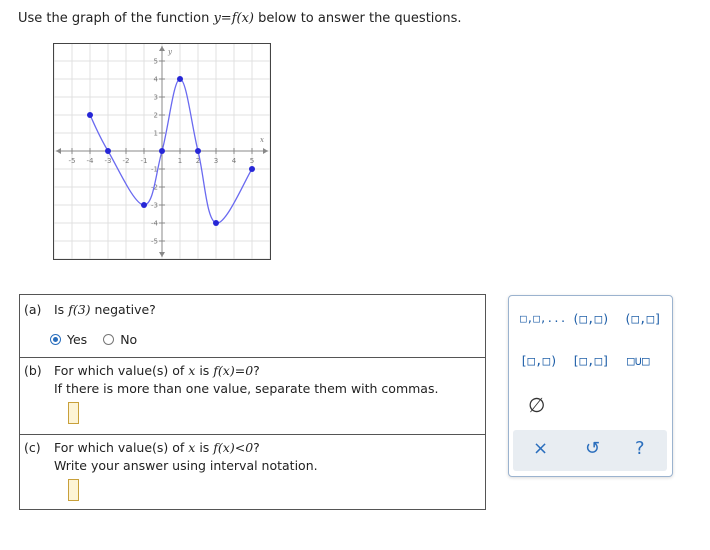 The image size is (710, 550). I want to click on question-b-prefix: For which value(s) of, so click(121, 370).